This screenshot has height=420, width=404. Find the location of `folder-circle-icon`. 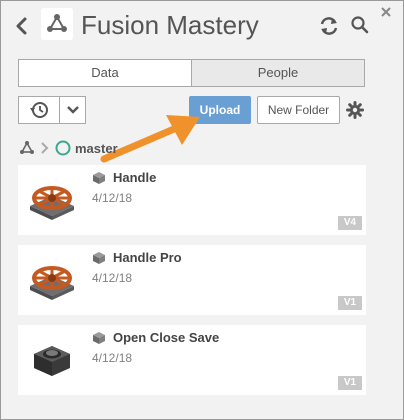

folder-circle-icon is located at coordinates (63, 148).